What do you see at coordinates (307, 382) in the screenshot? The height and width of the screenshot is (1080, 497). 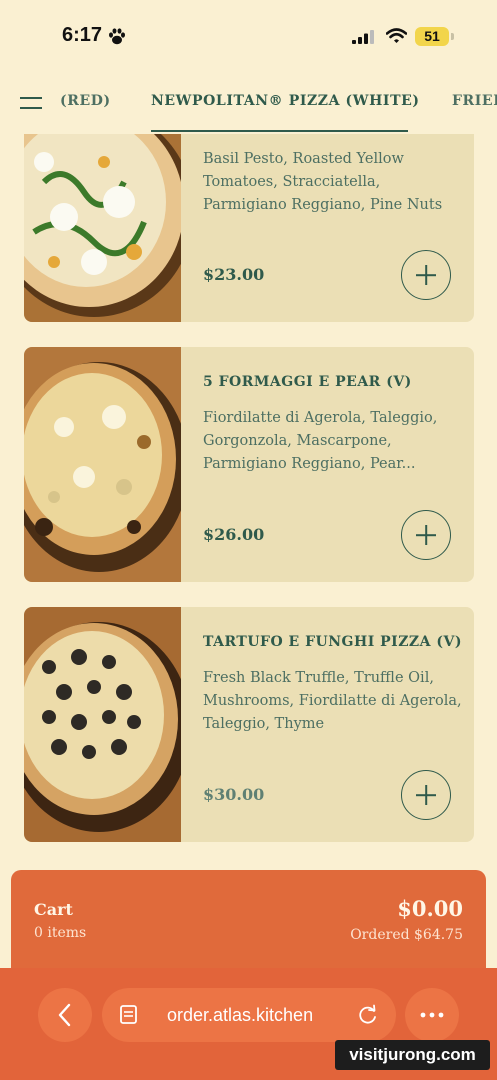 I see `item-title: 5 FORMAGGI E PEAR (V)` at bounding box center [307, 382].